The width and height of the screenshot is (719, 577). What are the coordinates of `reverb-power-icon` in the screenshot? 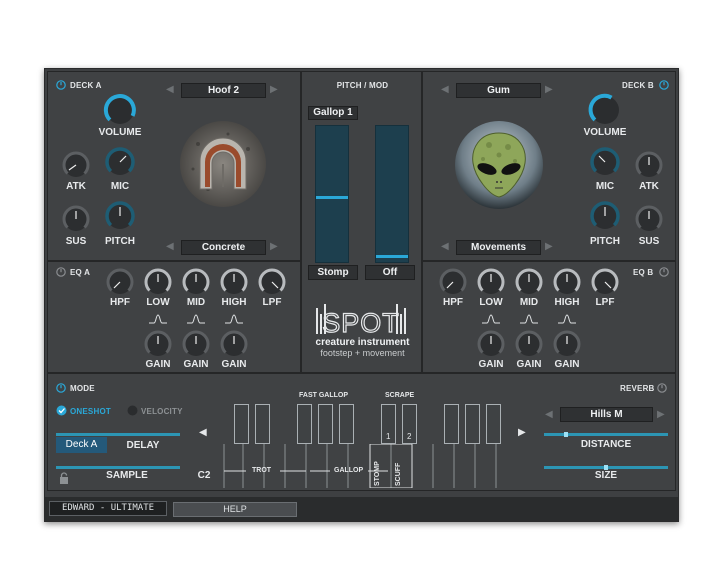 It's located at (662, 388).